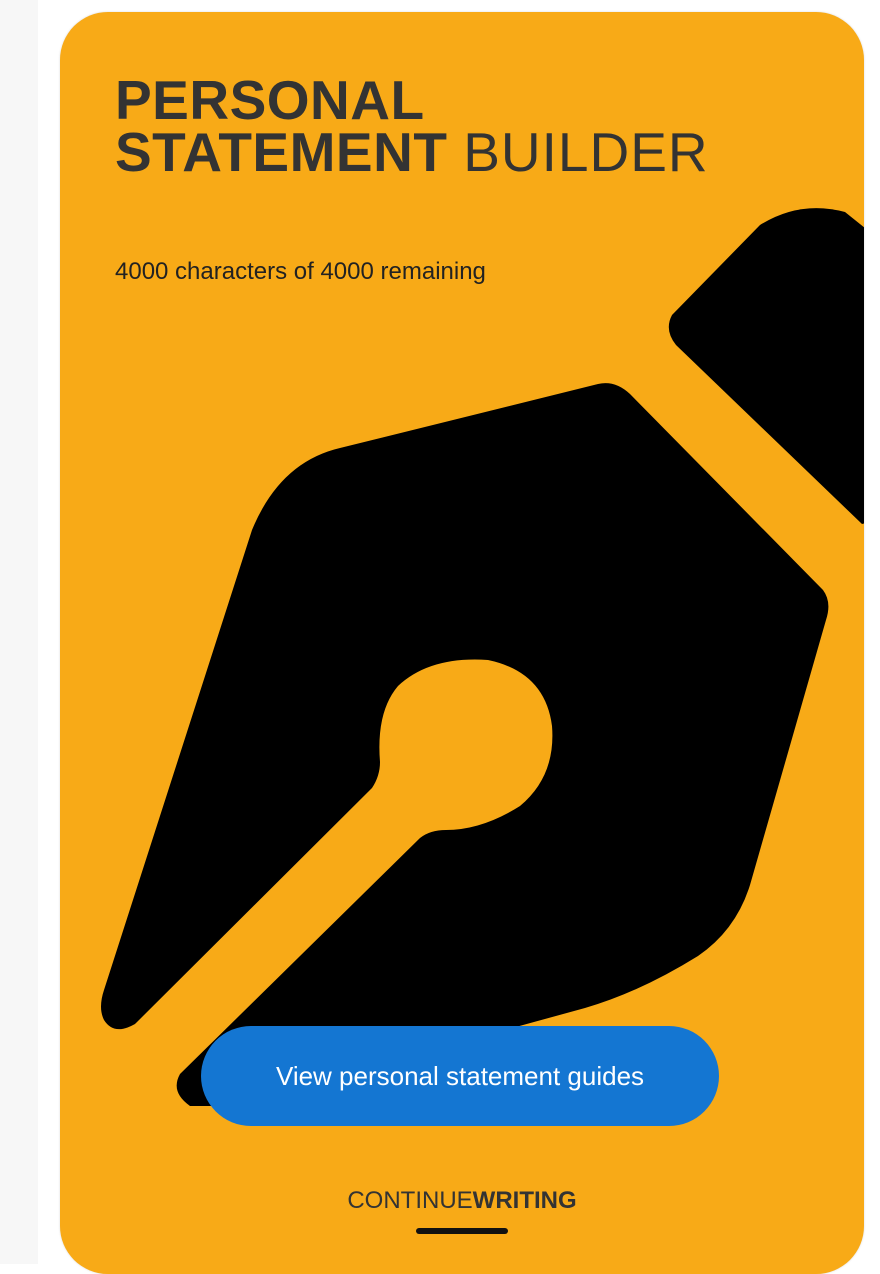  Describe the element at coordinates (524, 1200) in the screenshot. I see `writing-label: WRITING` at that location.